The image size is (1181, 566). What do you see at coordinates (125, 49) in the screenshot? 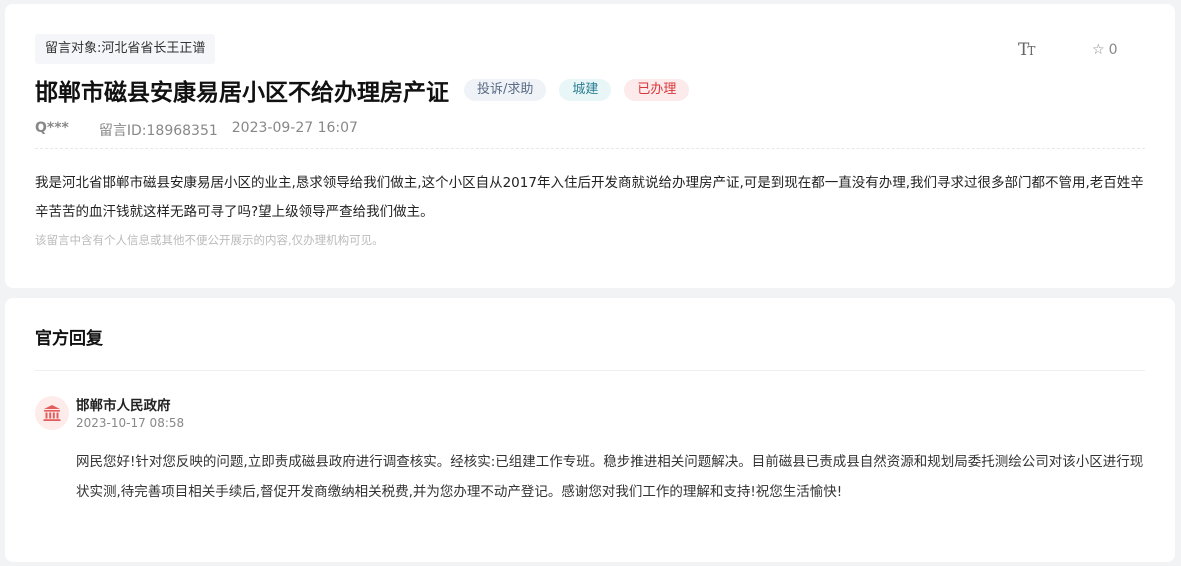
I see `message-target: 留言对象:河北省省长王正谱` at bounding box center [125, 49].